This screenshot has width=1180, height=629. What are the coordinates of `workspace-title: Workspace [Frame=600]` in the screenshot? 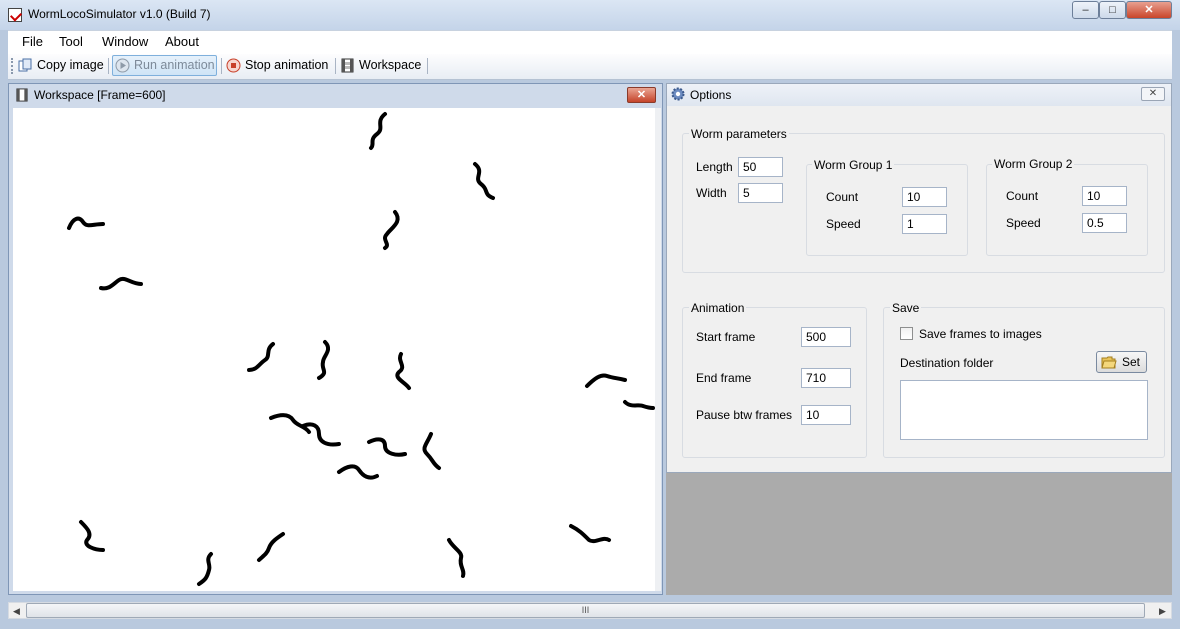 It's located at (100, 95).